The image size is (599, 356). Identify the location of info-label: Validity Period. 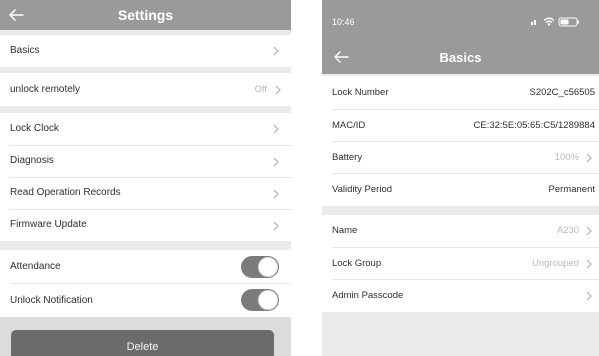
(362, 189).